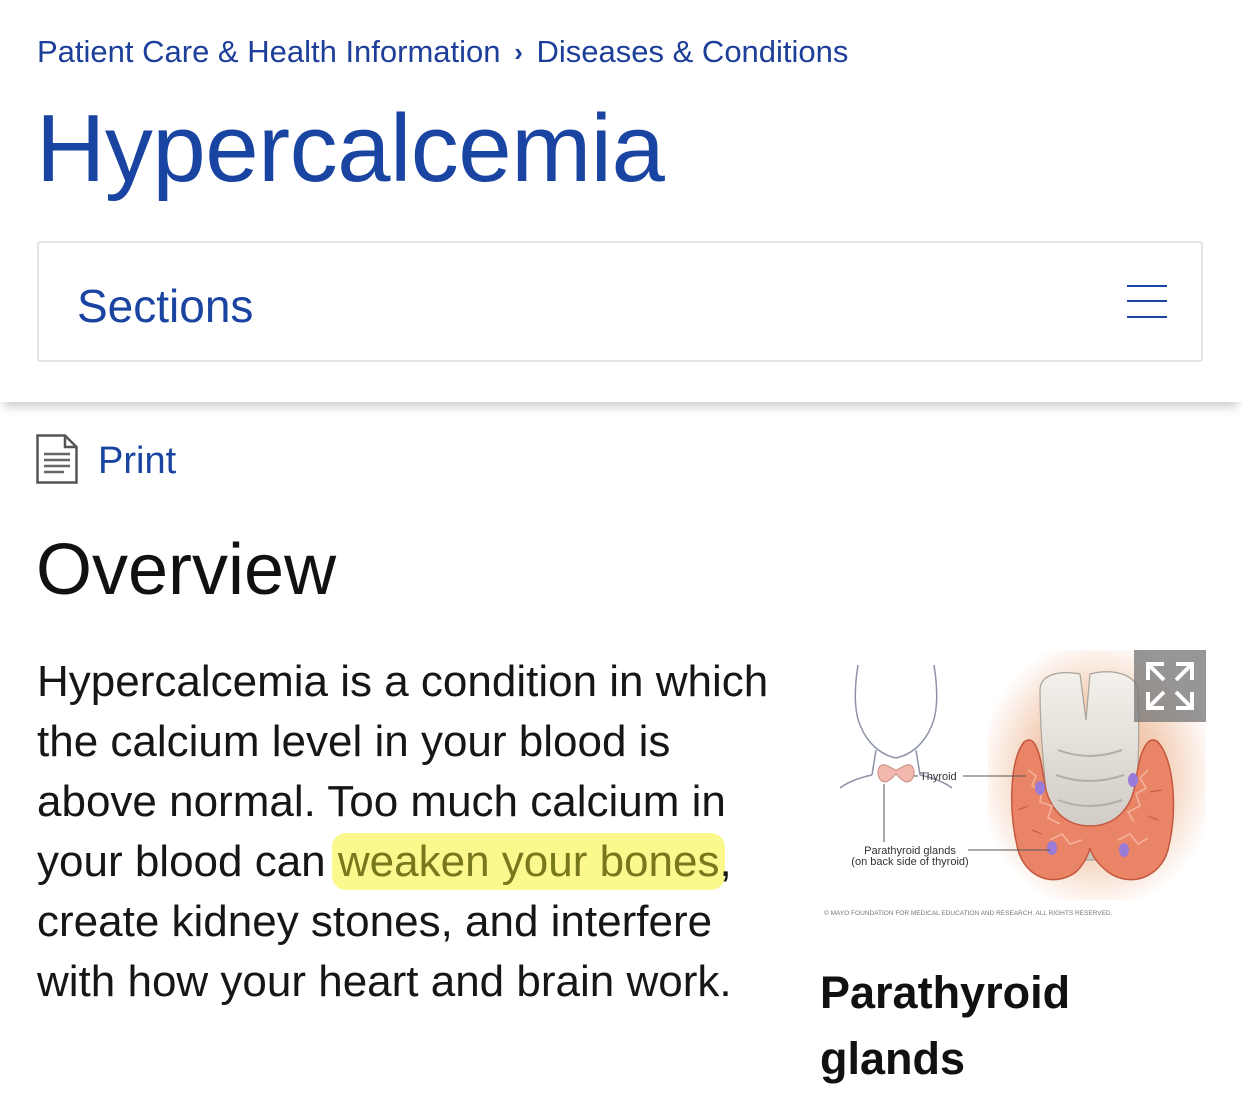 The height and width of the screenshot is (1101, 1242). Describe the element at coordinates (528, 861) in the screenshot. I see `highlighted-text: weaken your bones` at that location.